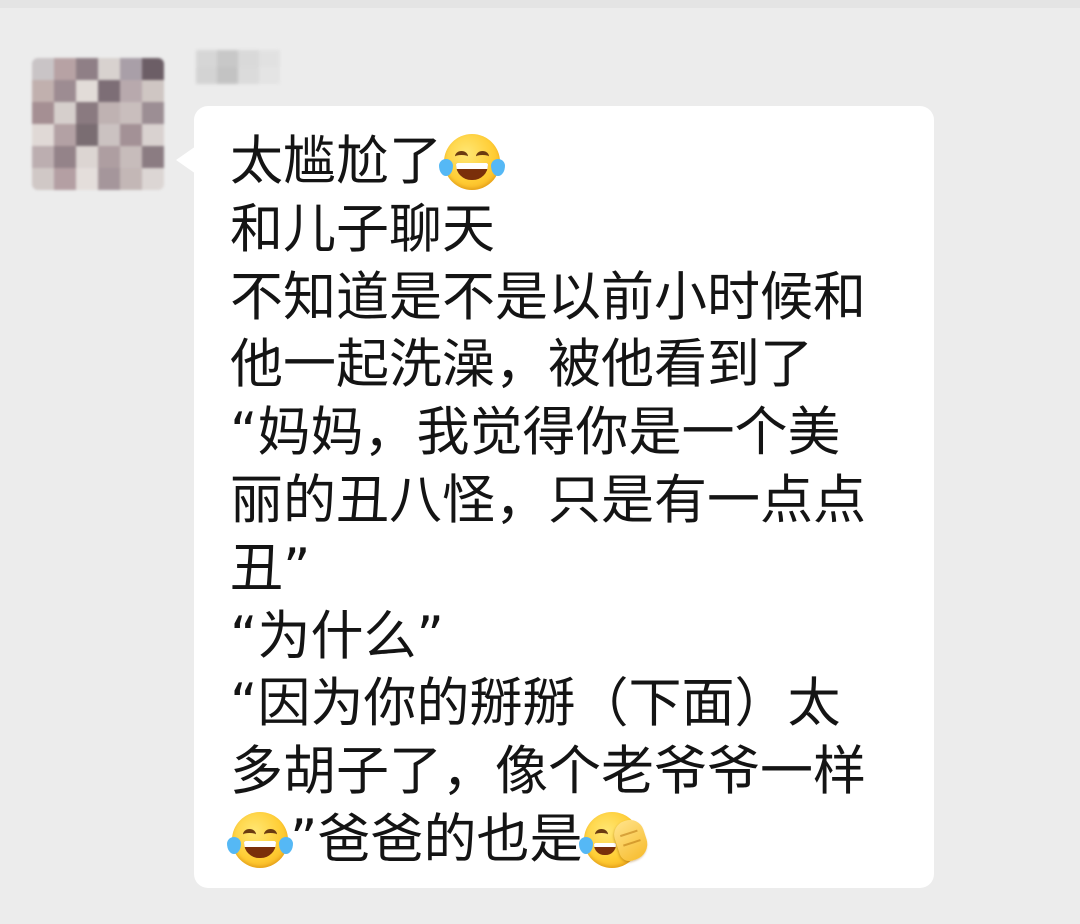 This screenshot has height=924, width=1080. Describe the element at coordinates (575, 637) in the screenshot. I see `message-line: “为什么”` at that location.